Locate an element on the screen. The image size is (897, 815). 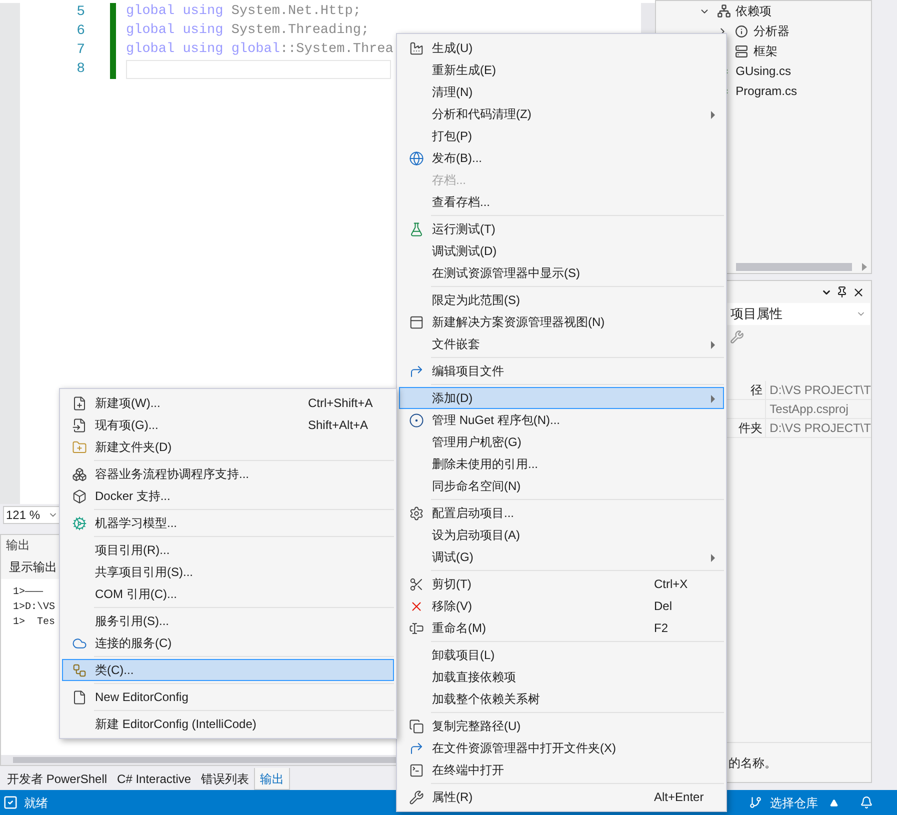
menu-item: 重命名(M) F2 is located at coordinates (561, 628).